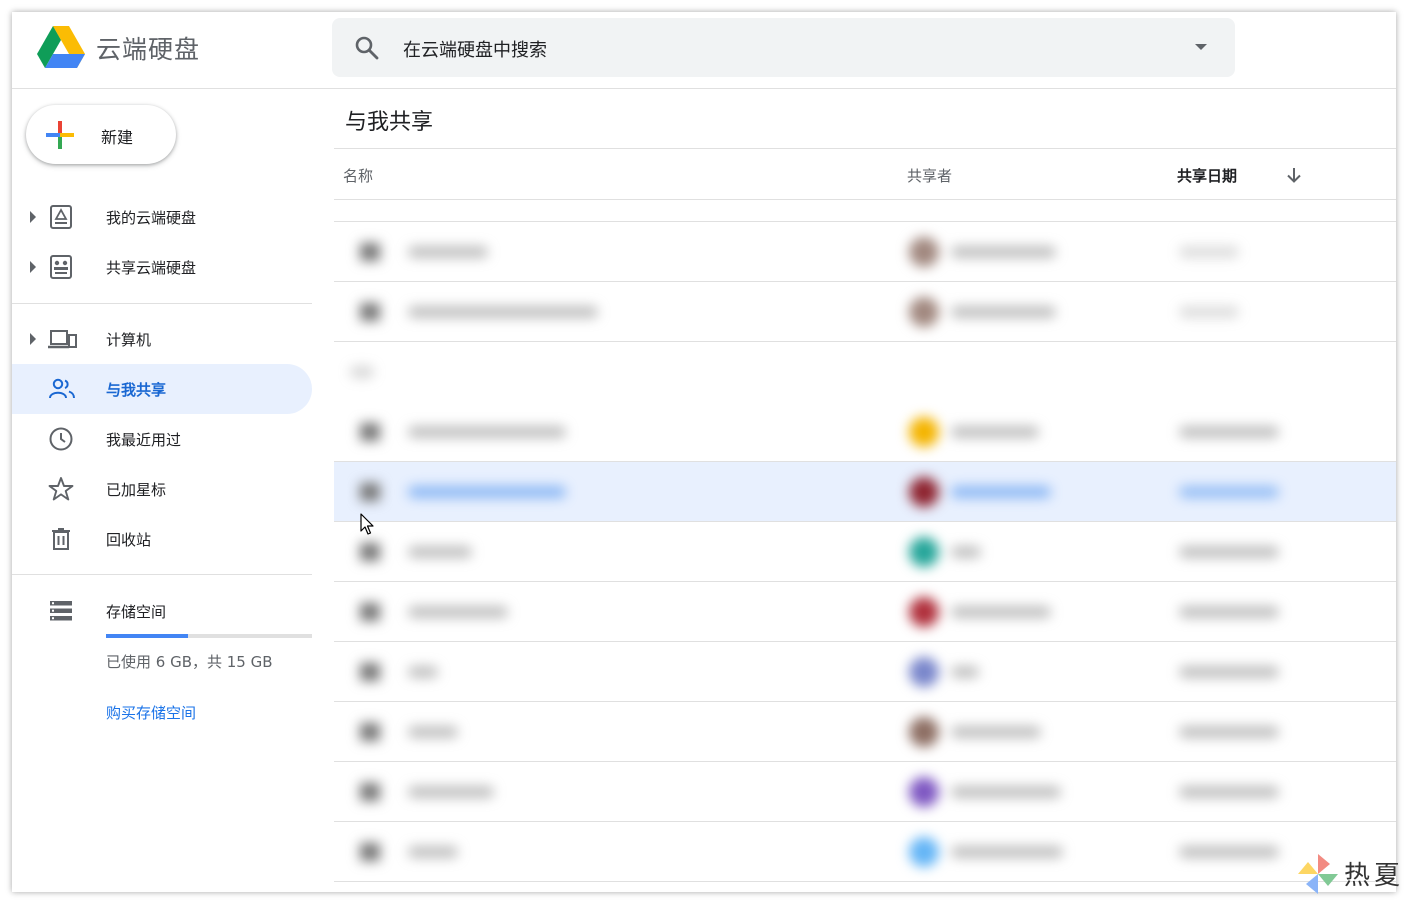 This screenshot has height=903, width=1408. What do you see at coordinates (162, 339) in the screenshot?
I see `sidebar-item-computers: 计算机` at bounding box center [162, 339].